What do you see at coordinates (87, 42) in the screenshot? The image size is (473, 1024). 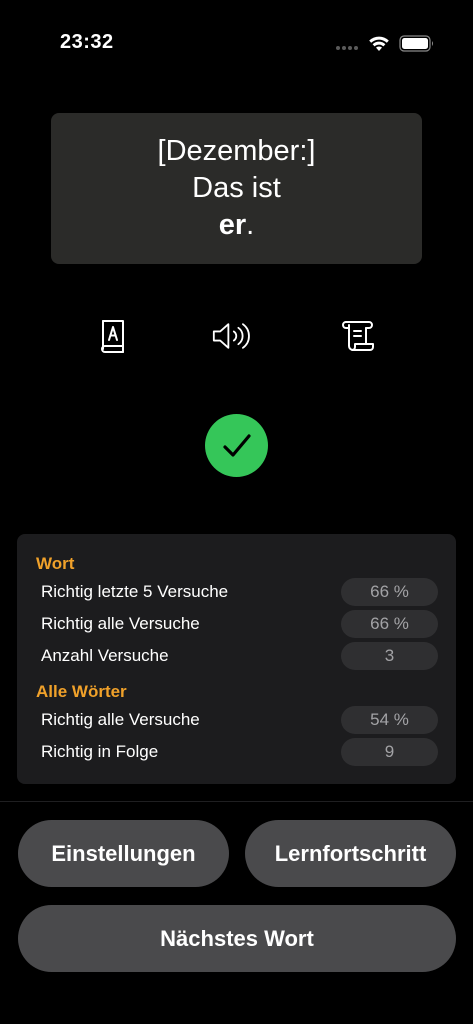 I see `status-time: 23:32` at bounding box center [87, 42].